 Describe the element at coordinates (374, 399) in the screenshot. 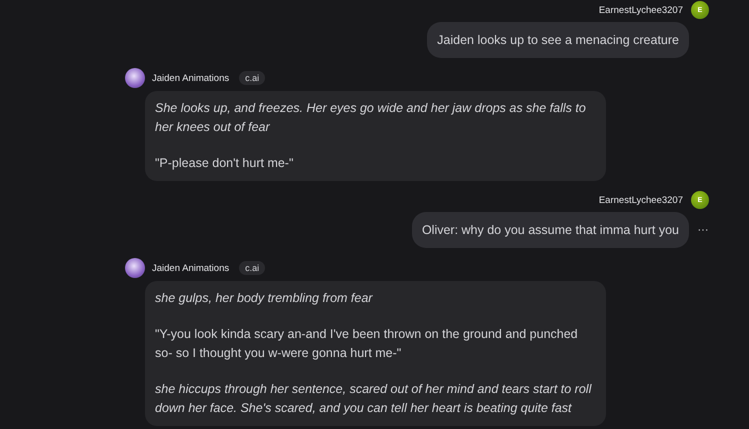

I see `narration-text: she hiccups through her sentence, scared out of her mind and tears start to roll down her face. She's scared, and you can tell her heart is beating quite fast` at that location.